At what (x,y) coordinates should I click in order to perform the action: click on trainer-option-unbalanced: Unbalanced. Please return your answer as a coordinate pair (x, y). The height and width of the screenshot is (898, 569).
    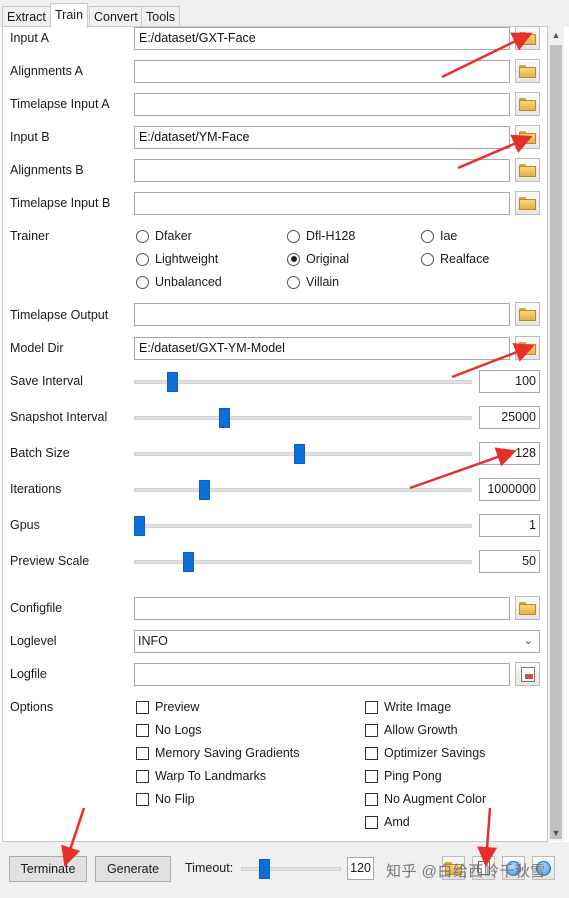
    Looking at the image, I should click on (179, 282).